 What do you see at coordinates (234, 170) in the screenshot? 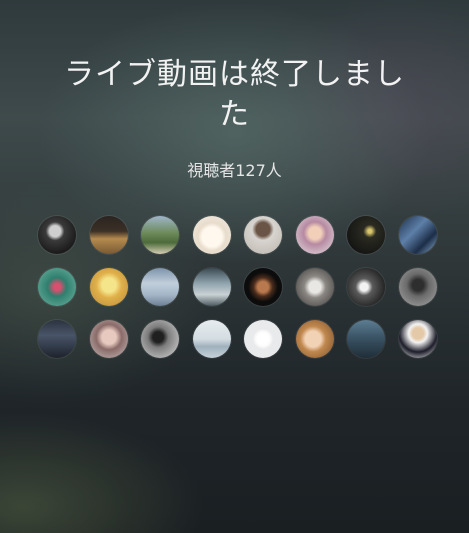
I see `viewer-count: 視聴者127人` at bounding box center [234, 170].